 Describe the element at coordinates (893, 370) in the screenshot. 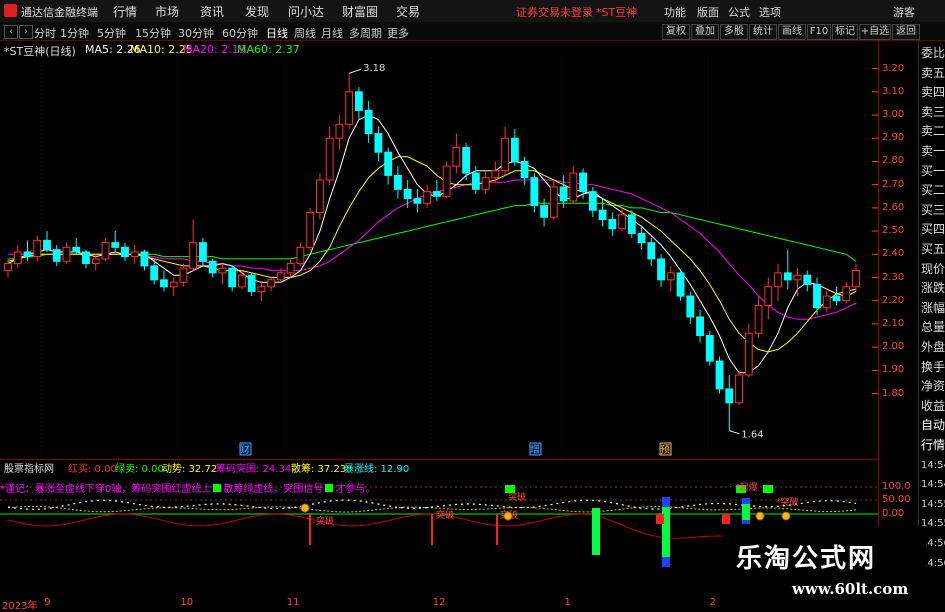

I see `price-tick-label: 1.90` at that location.